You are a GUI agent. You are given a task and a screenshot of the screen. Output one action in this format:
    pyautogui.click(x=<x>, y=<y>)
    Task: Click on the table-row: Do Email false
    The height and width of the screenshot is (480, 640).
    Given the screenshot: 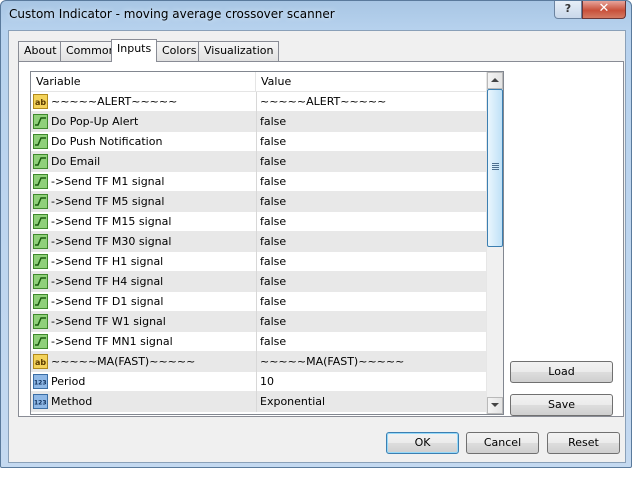 What is the action you would take?
    pyautogui.click(x=258, y=162)
    